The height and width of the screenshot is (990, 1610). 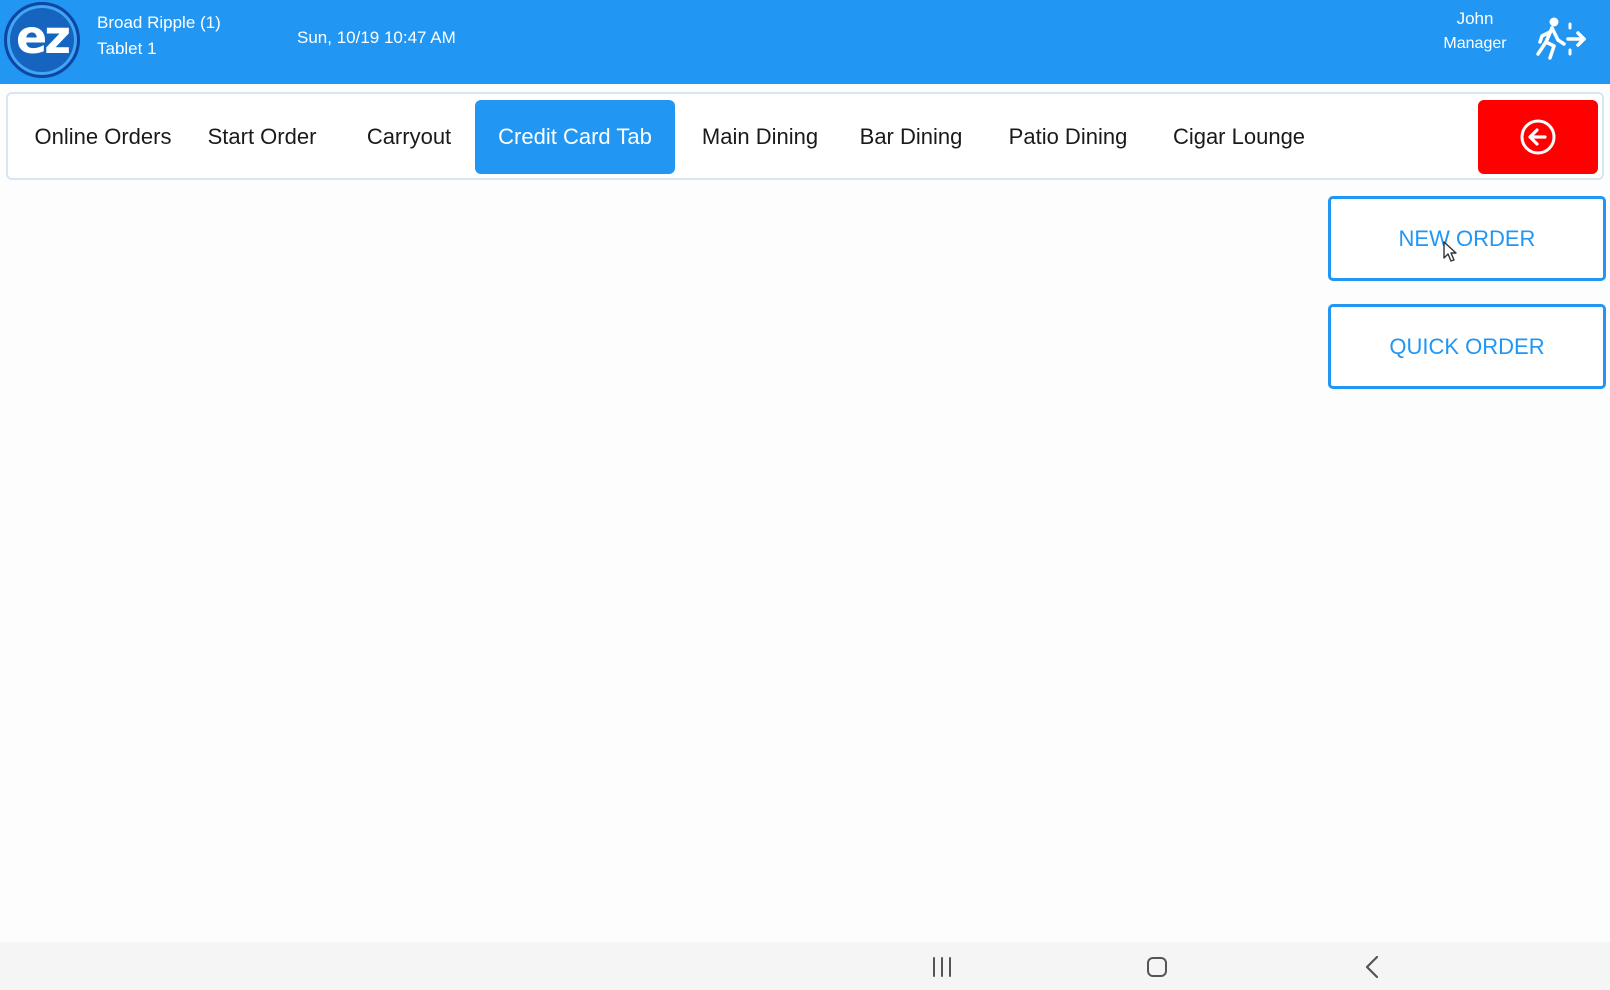 What do you see at coordinates (1475, 18) in the screenshot?
I see `user-name: John` at bounding box center [1475, 18].